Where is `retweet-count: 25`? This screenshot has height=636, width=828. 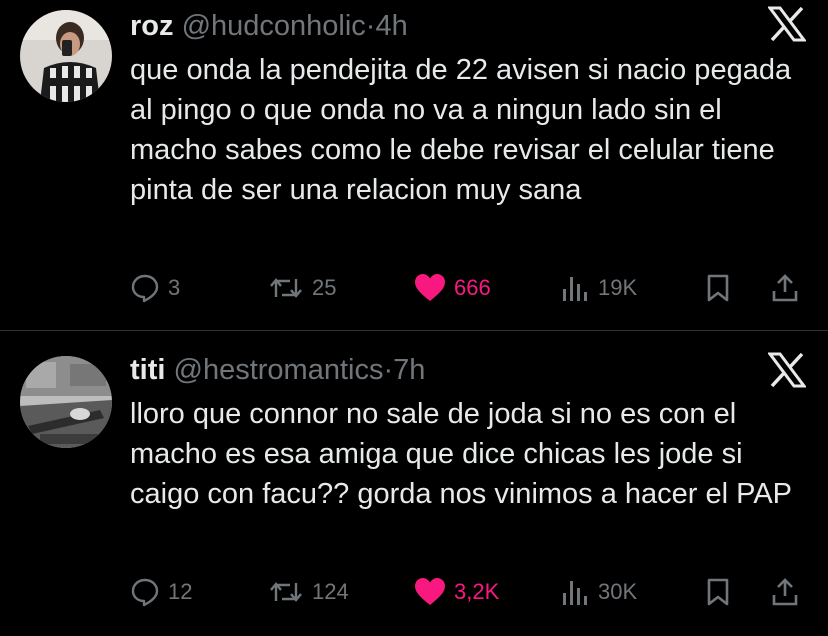
retweet-count: 25 is located at coordinates (324, 287).